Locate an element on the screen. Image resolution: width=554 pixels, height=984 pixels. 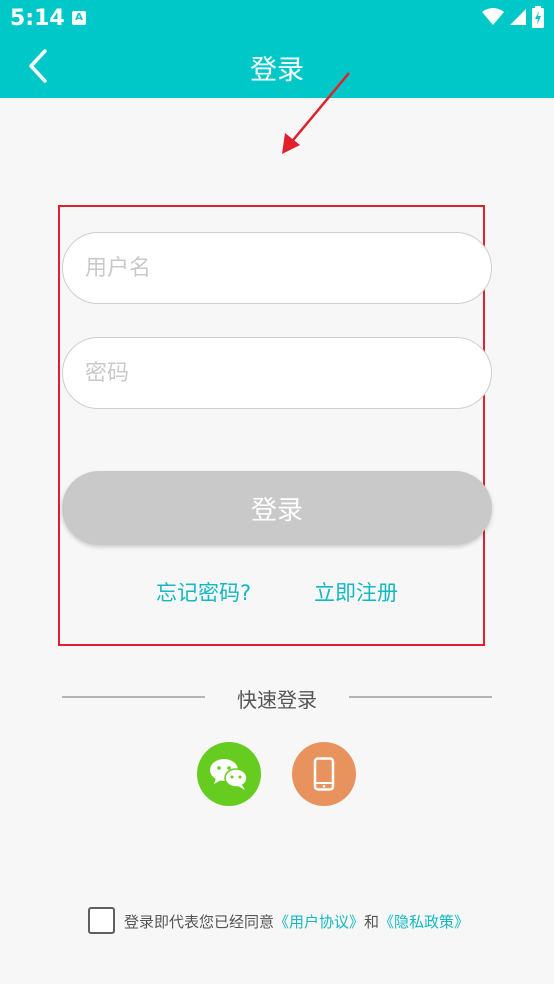
battery-icon is located at coordinates (538, 17).